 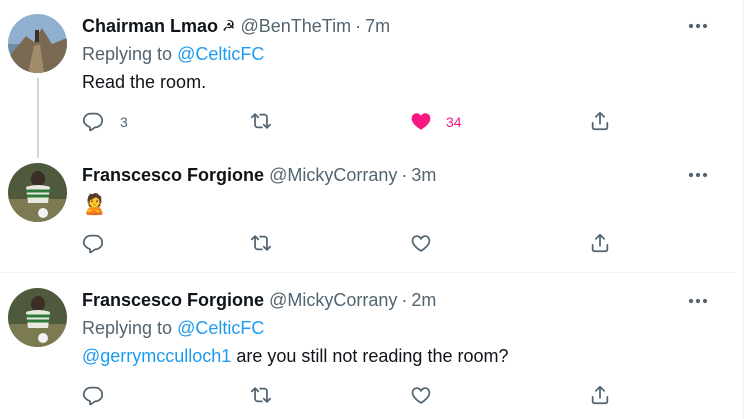 I want to click on thread-connector, so click(x=38, y=118).